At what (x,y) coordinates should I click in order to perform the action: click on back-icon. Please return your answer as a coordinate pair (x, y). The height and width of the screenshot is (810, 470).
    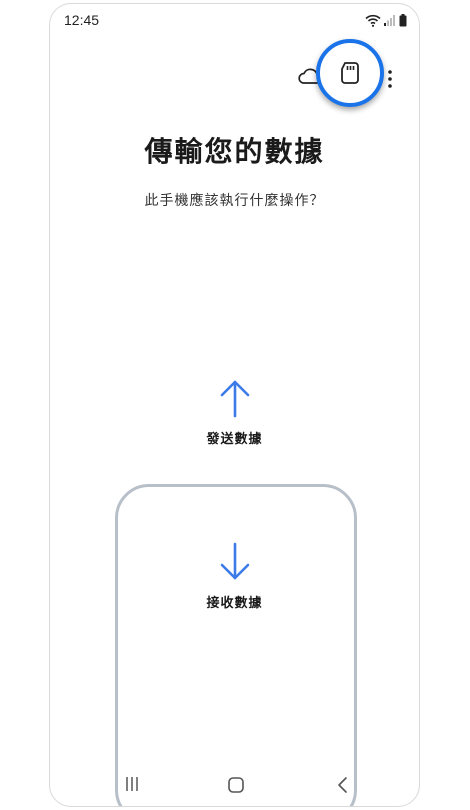
    Looking at the image, I should click on (342, 785).